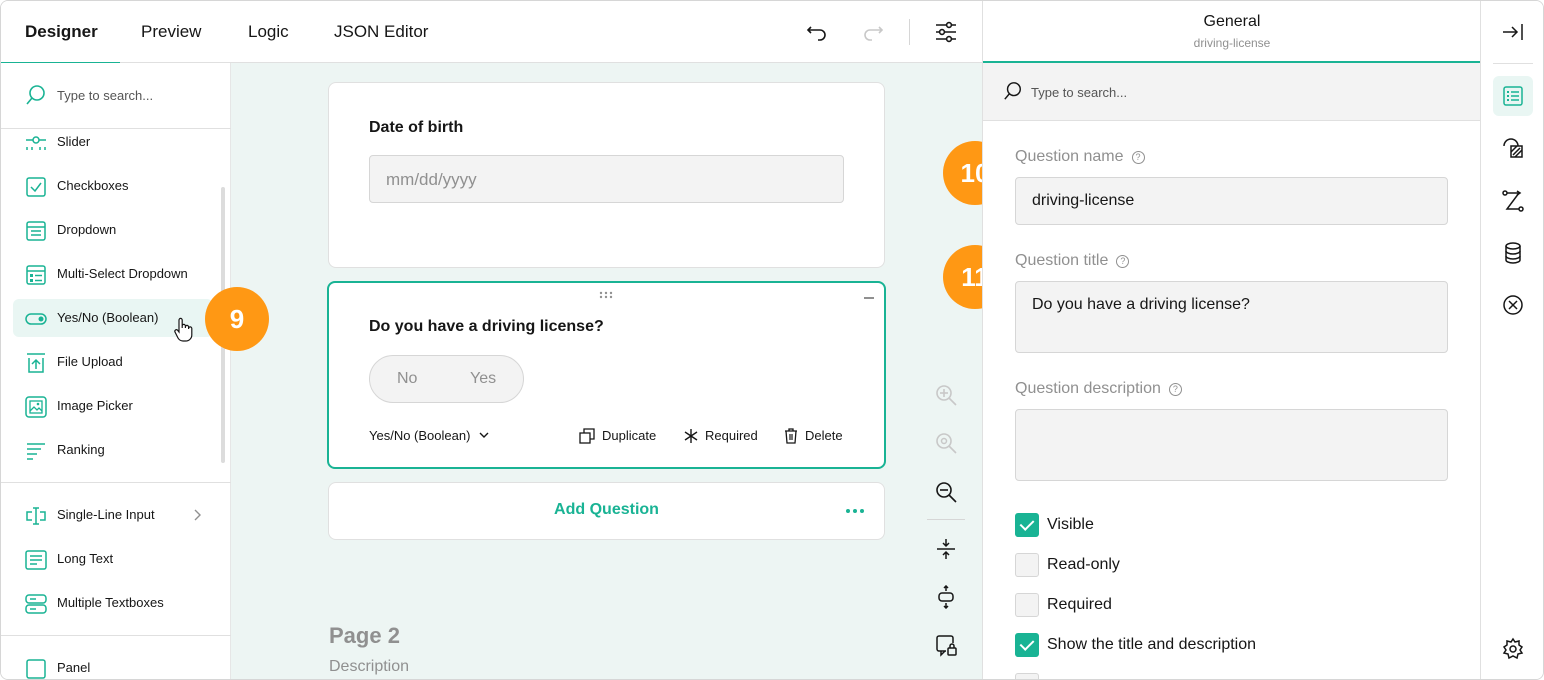 This screenshot has height=680, width=1544. I want to click on delete-label: Delete, so click(824, 435).